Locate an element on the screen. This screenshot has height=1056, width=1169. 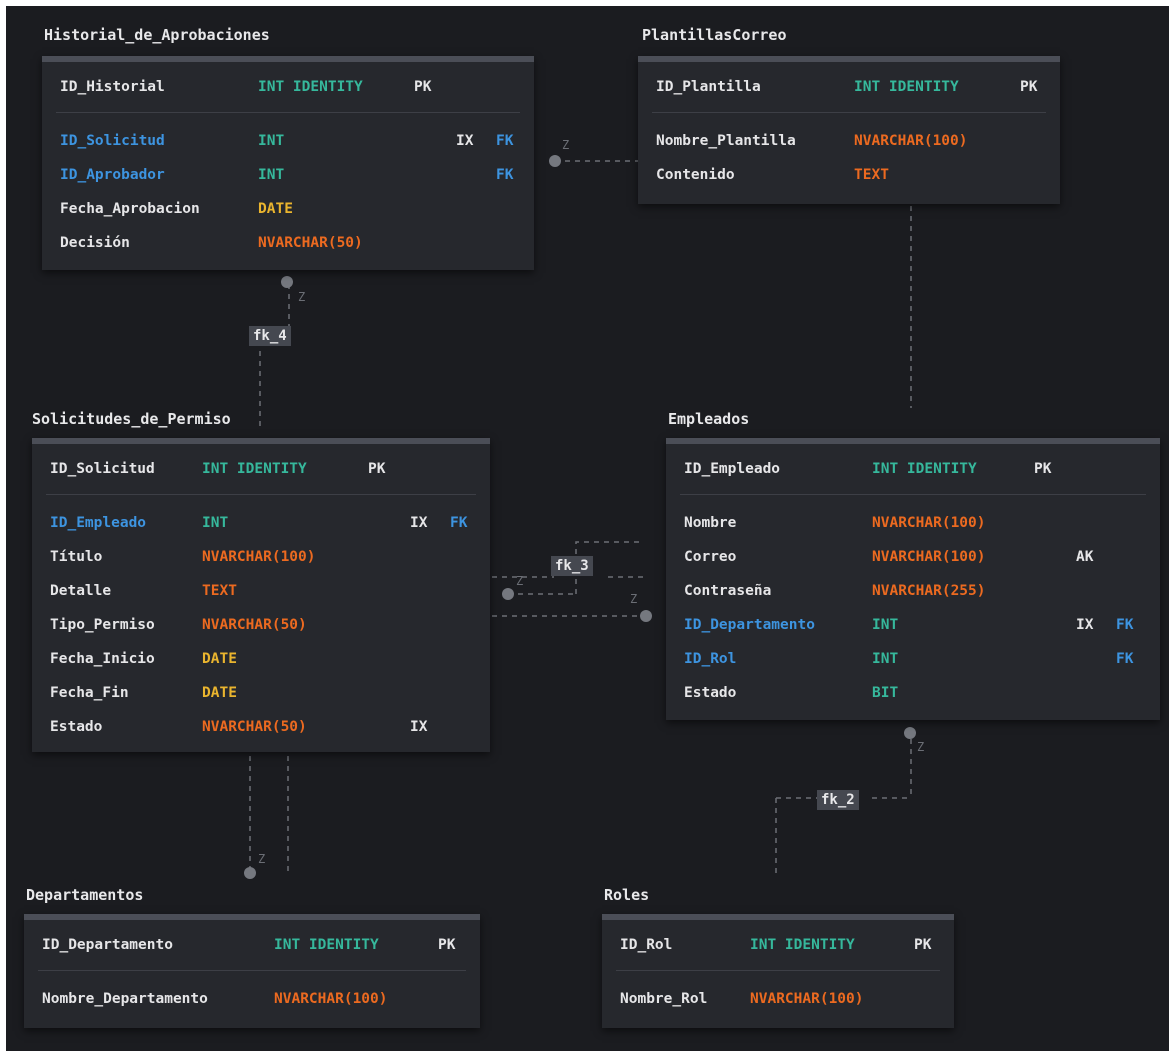
column-row: Contraseña NVARCHAR(255) is located at coordinates (913, 593).